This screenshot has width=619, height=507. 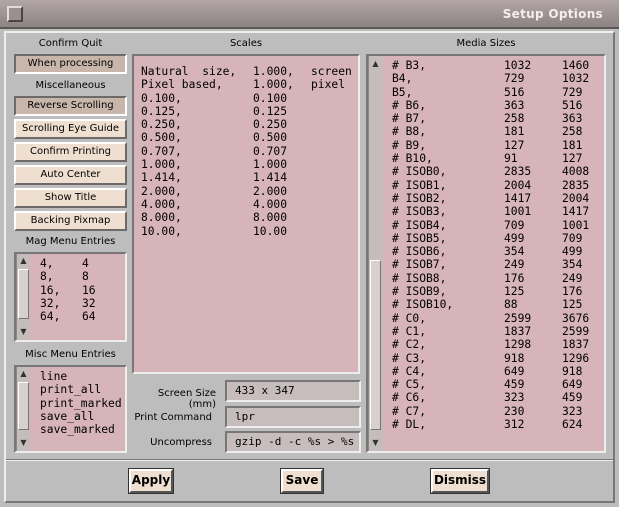 What do you see at coordinates (497, 278) in the screenshot?
I see `list-item: # ISOB8, 176 249` at bounding box center [497, 278].